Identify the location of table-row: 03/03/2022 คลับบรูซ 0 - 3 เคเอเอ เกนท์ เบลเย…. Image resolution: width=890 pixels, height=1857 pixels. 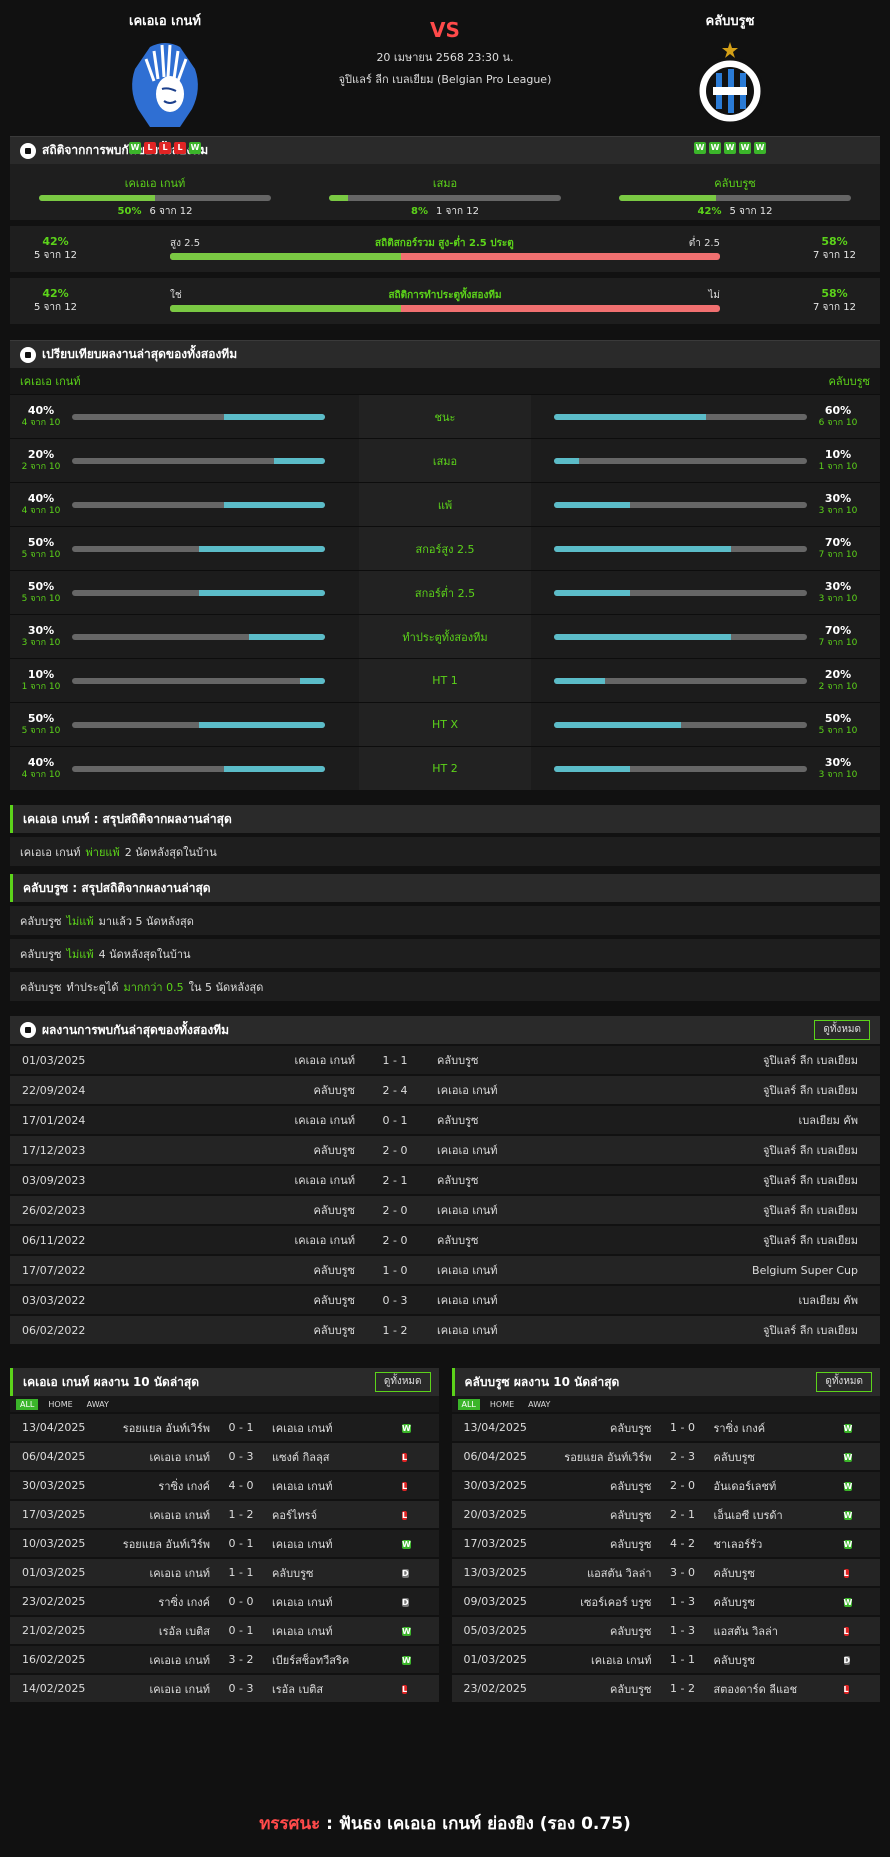
(445, 1300).